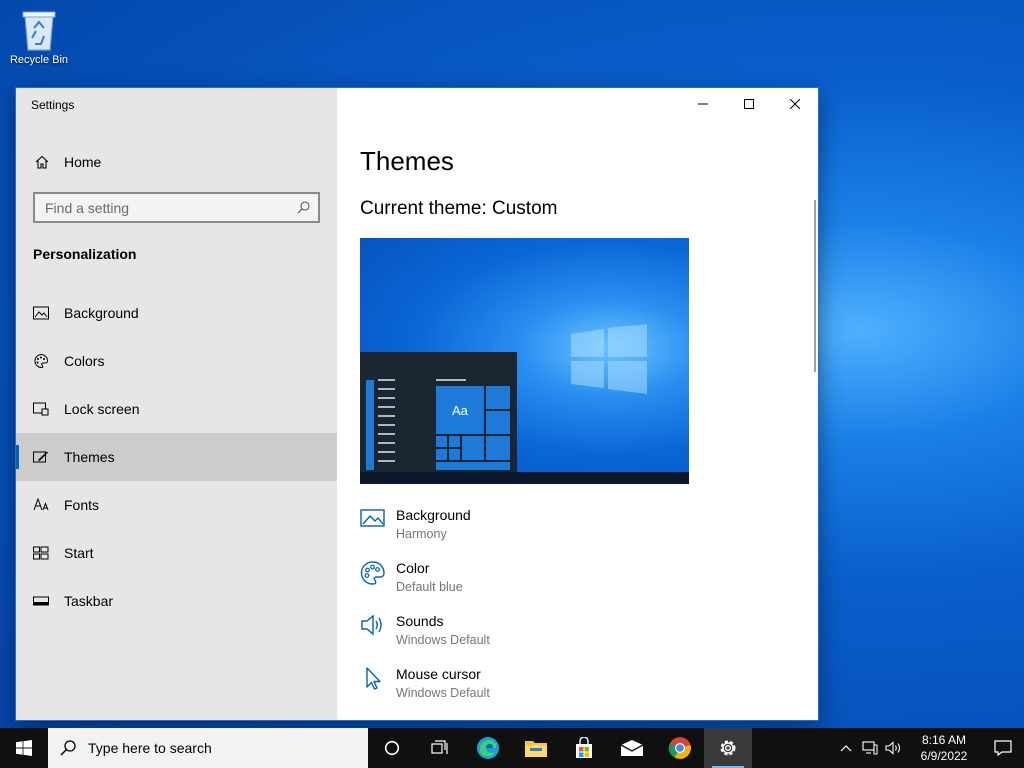 This screenshot has height=768, width=1024. Describe the element at coordinates (89, 601) in the screenshot. I see `sidebar-item-label: Taskbar` at that location.